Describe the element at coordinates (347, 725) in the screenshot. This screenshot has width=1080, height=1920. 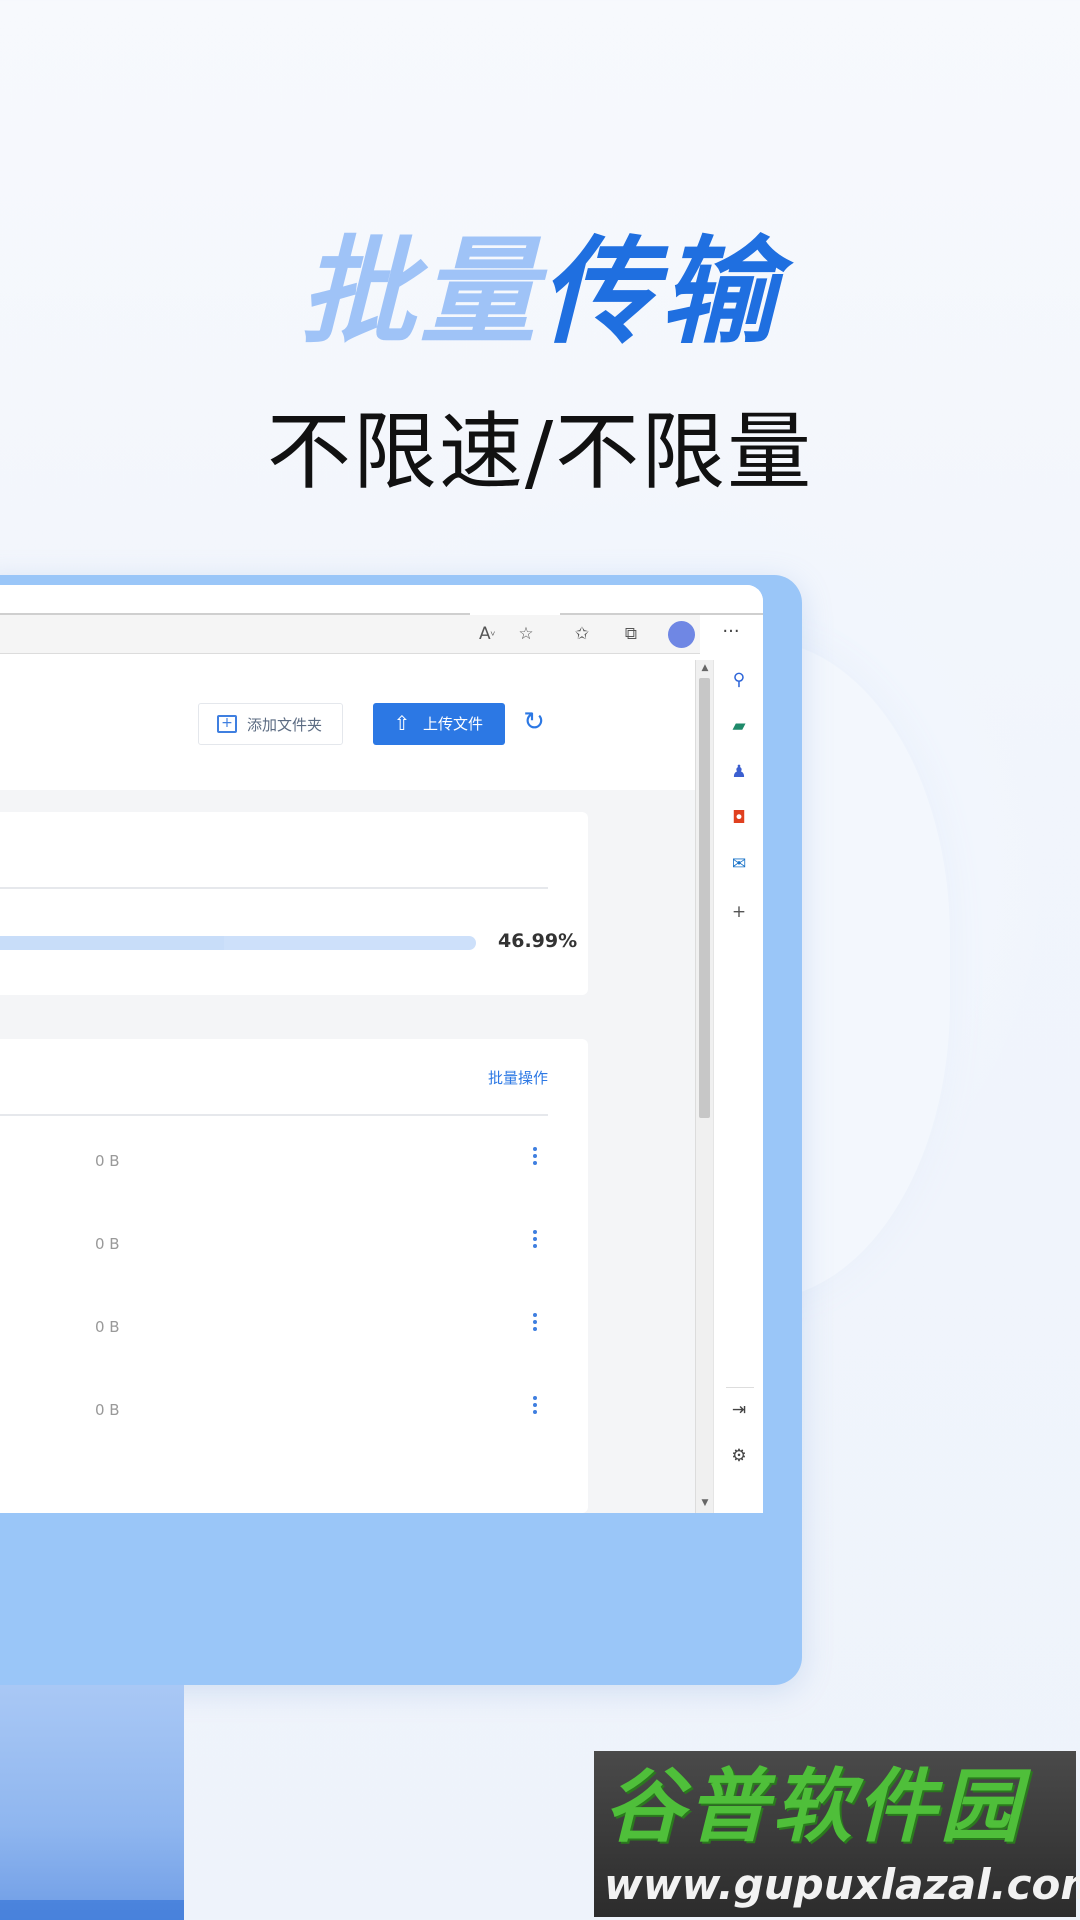
I see `page-header: + 添加文件夹 ⇧ 上传文件 ↻` at that location.